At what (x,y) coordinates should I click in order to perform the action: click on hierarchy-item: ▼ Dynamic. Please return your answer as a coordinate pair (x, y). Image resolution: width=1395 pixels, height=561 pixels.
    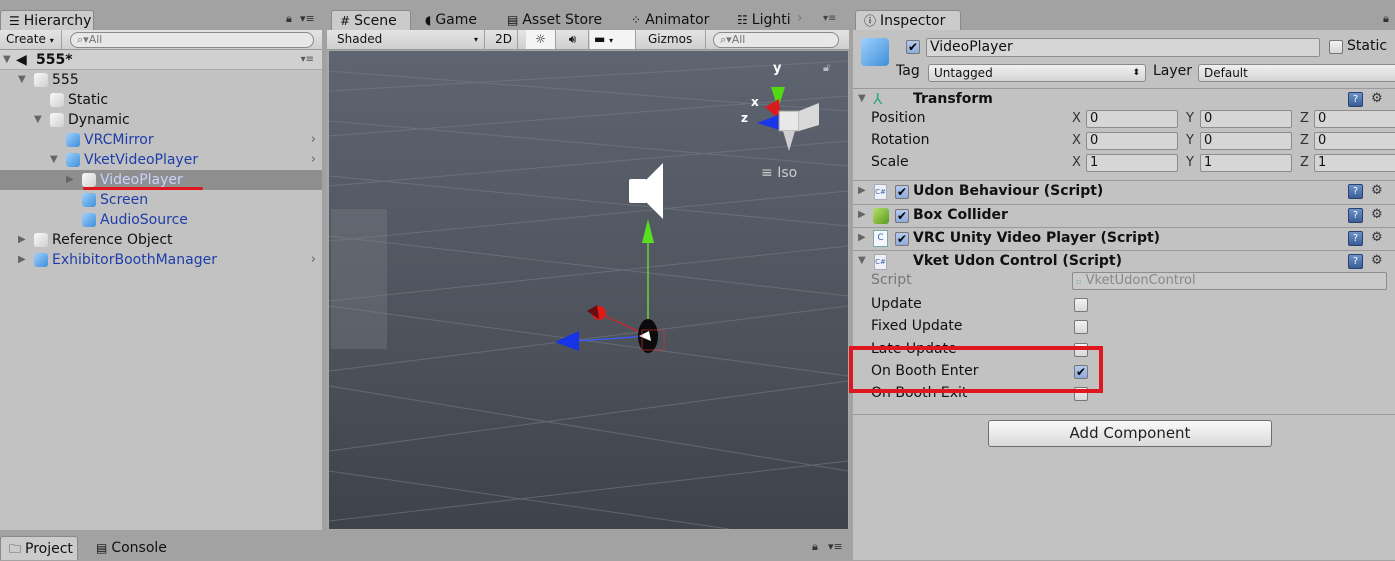
    Looking at the image, I should click on (161, 120).